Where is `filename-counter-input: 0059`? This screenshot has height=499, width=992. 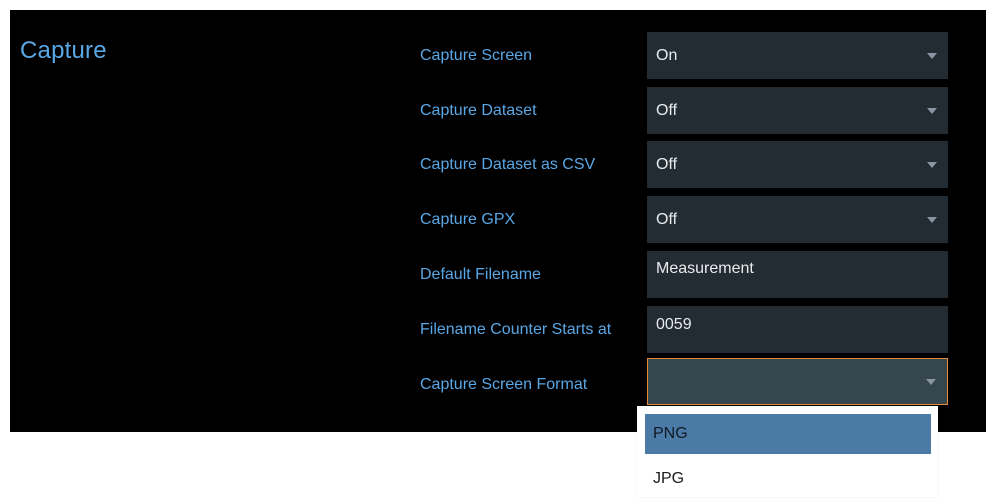 filename-counter-input: 0059 is located at coordinates (797, 329).